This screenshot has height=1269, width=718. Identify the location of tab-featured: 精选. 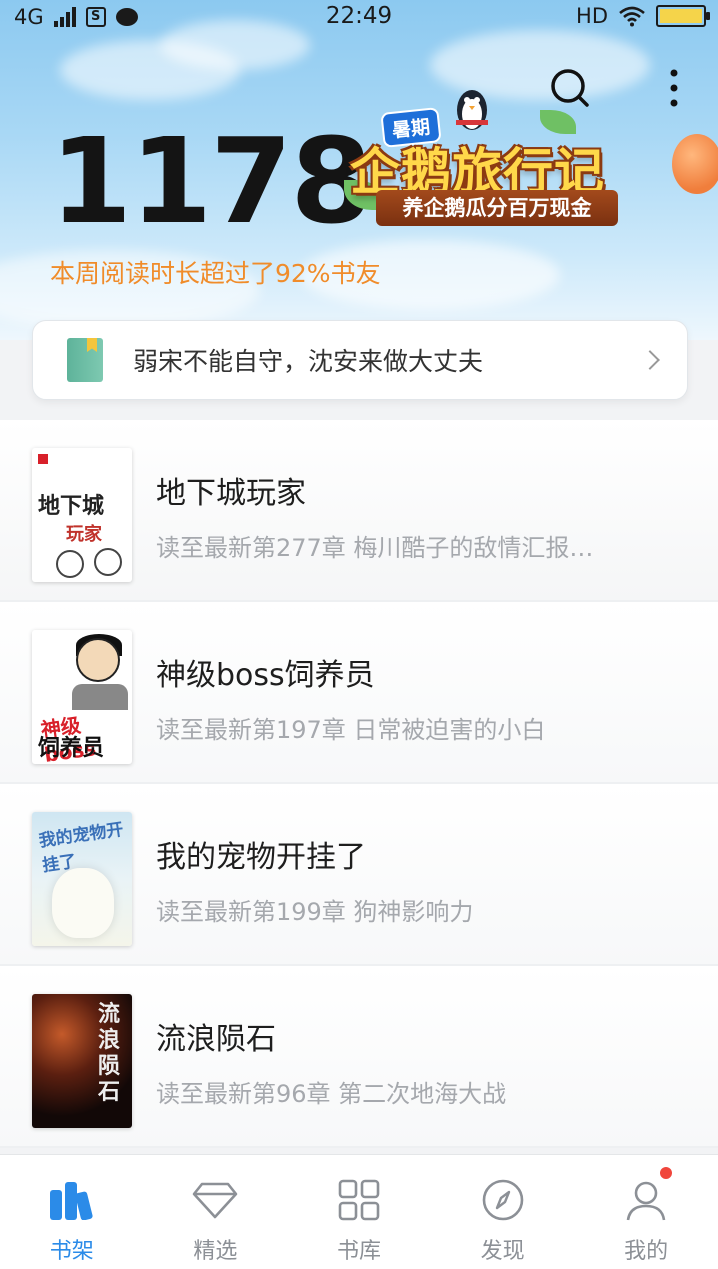
(216, 1212).